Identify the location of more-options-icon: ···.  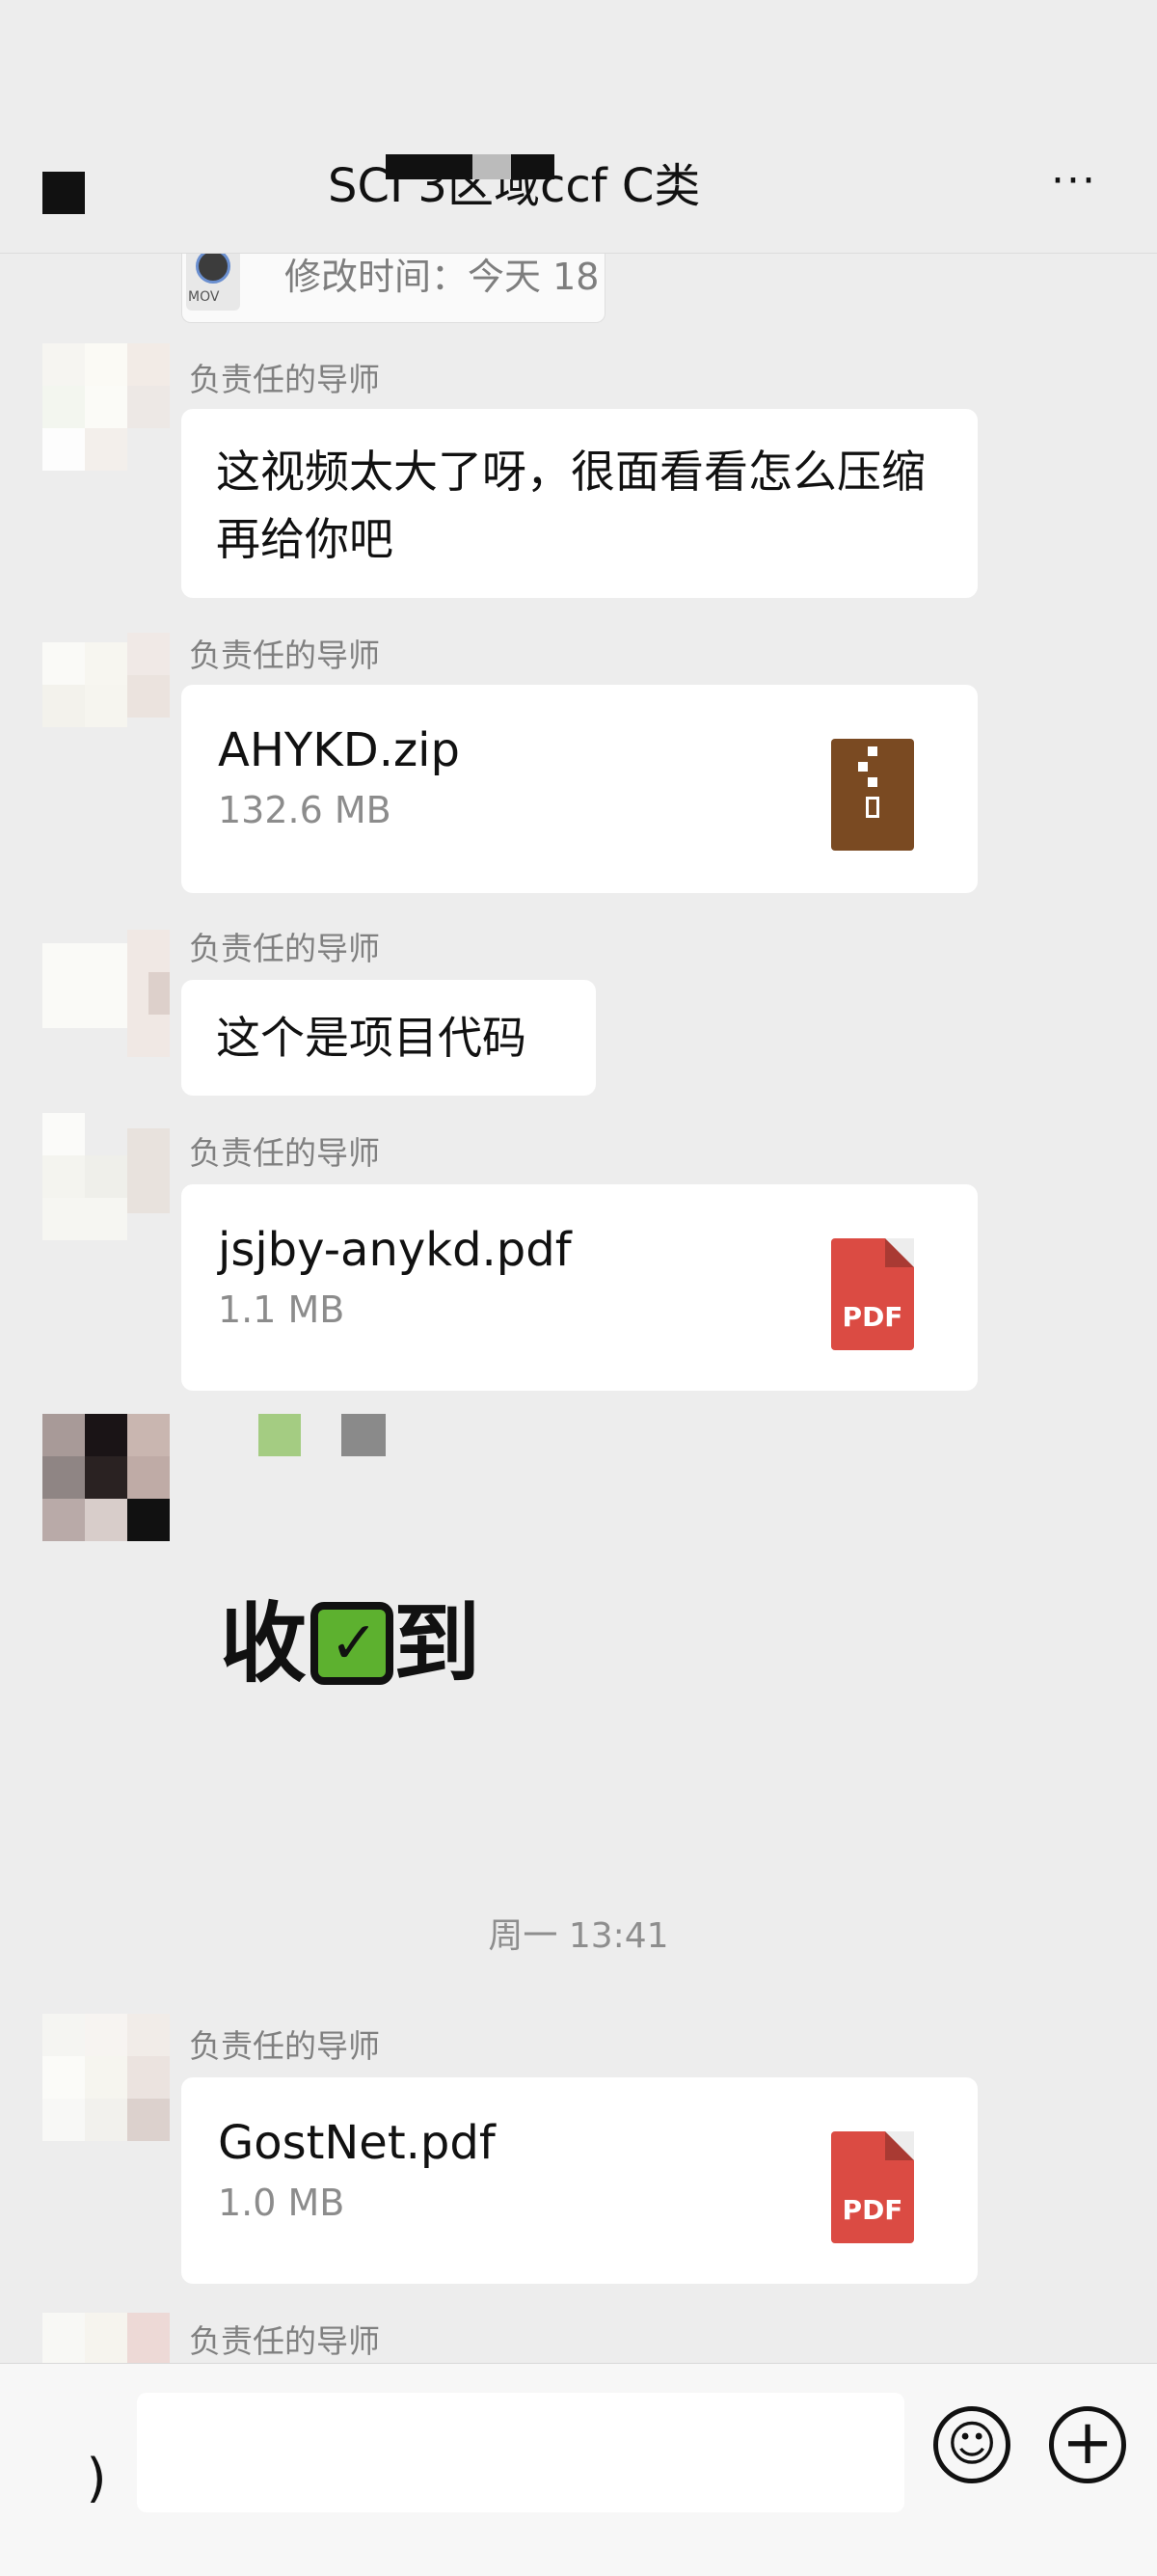
(1074, 181).